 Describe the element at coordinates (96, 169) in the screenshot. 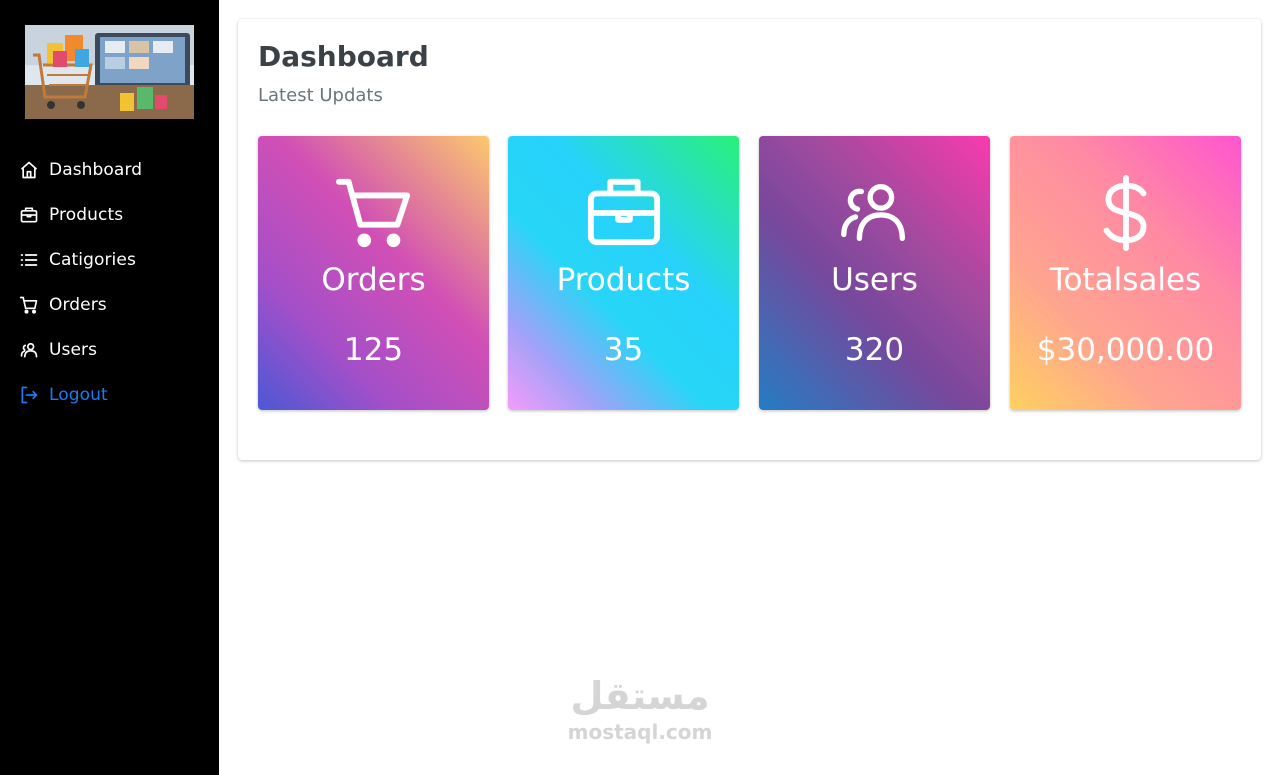

I see `sidebar-item-label: Dashboard` at that location.